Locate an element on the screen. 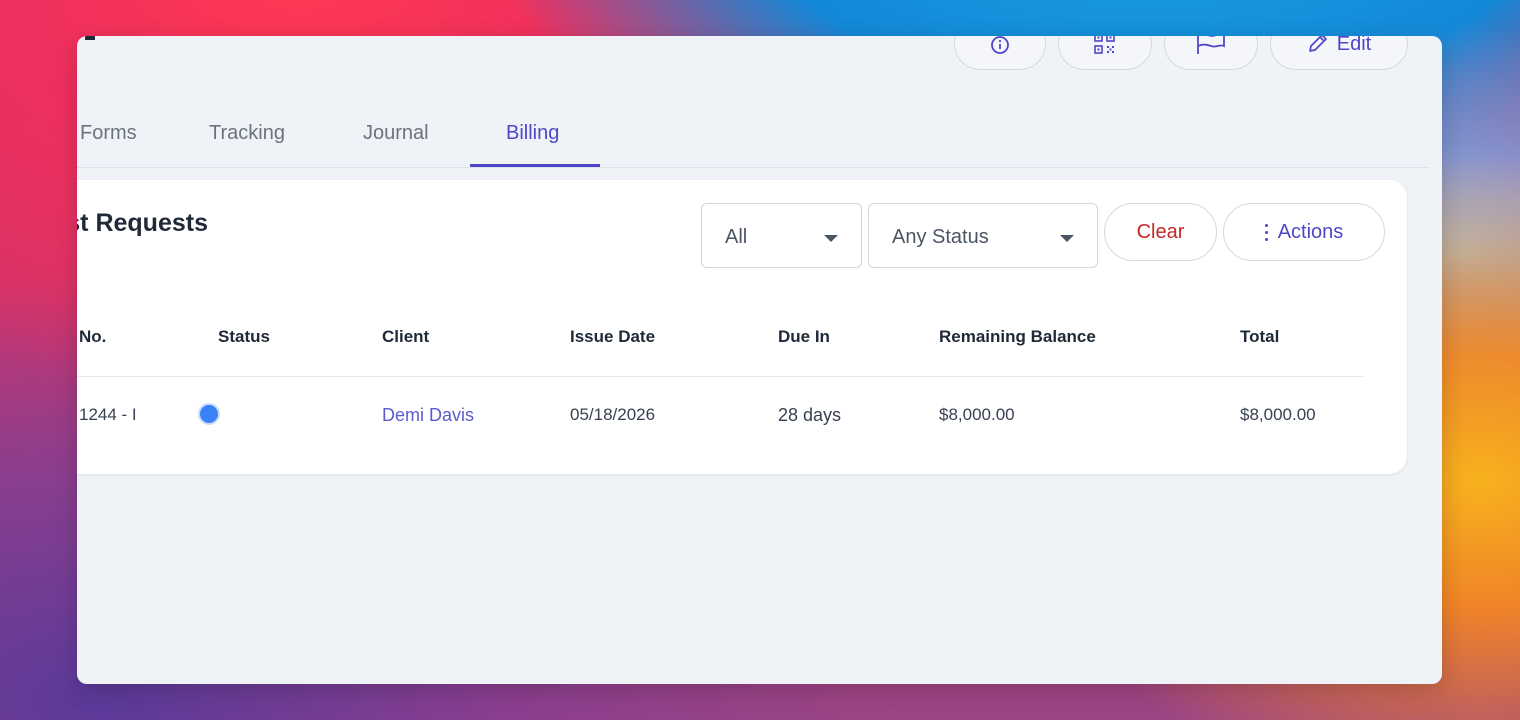 Image resolution: width=1520 pixels, height=720 pixels. column-header-due-in: Due In is located at coordinates (804, 336).